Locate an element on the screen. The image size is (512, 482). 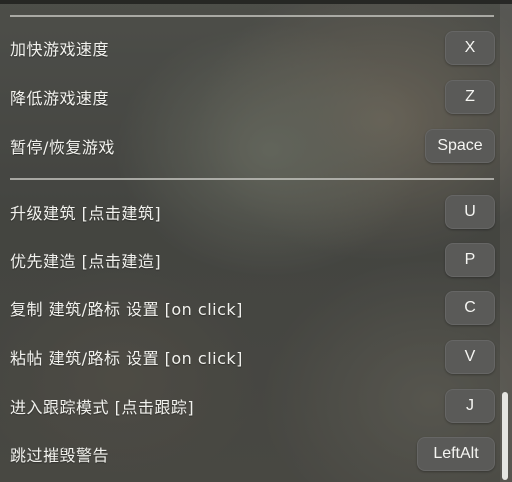
keybind-label: 跳过摧毁警告 is located at coordinates (60, 455).